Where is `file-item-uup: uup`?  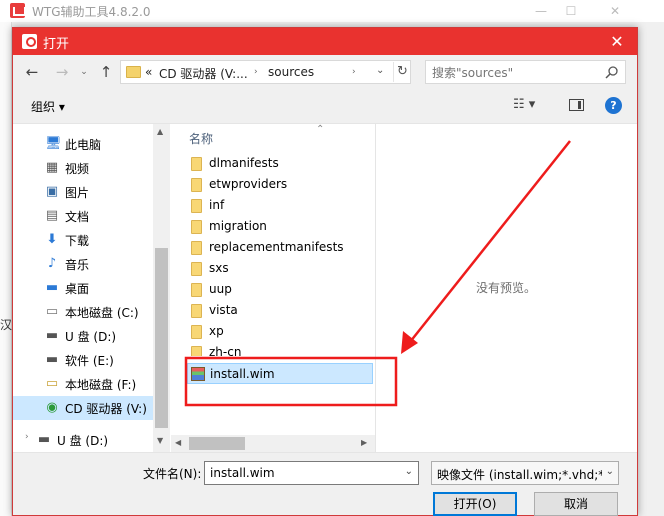
file-item-uup: uup is located at coordinates (280, 289).